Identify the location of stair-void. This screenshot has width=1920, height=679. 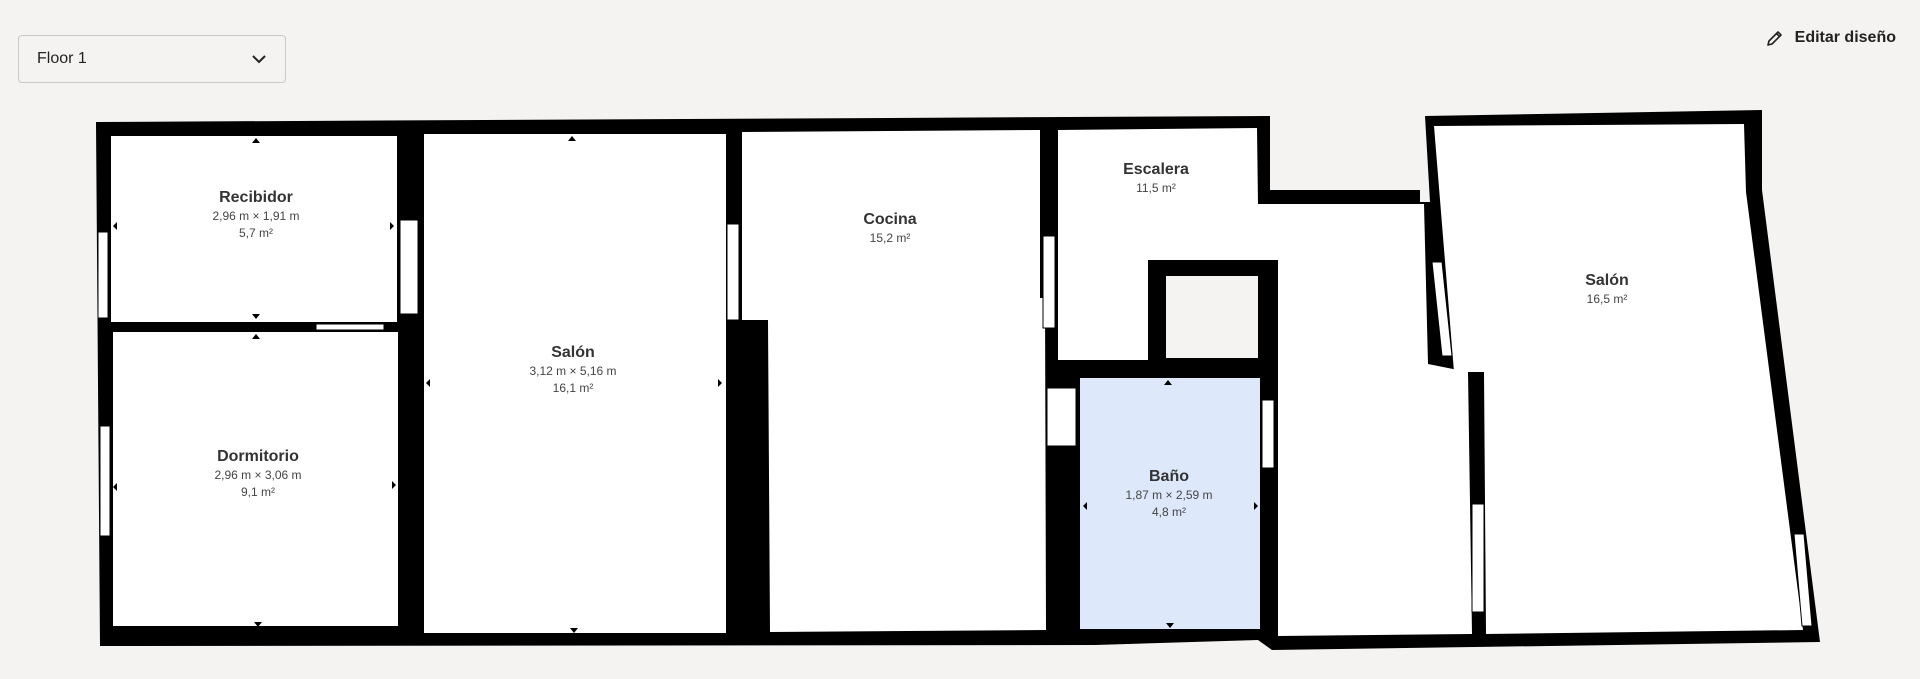
(1212, 317).